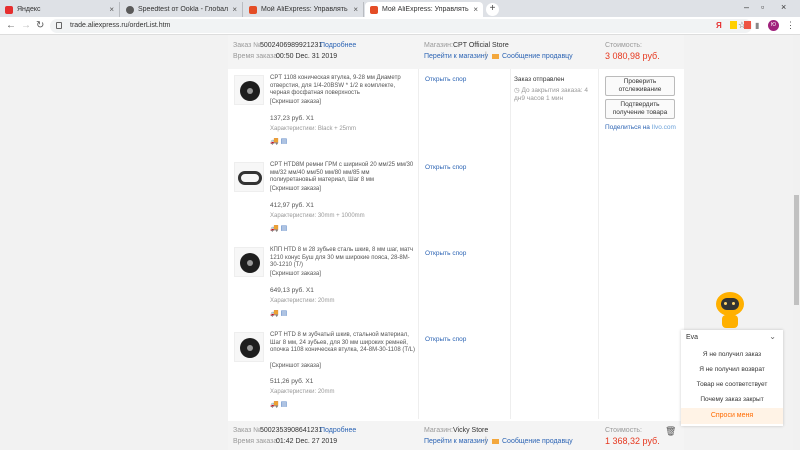 This screenshot has width=800, height=450. I want to click on item-spec: Характеристики: 20mm, so click(302, 301).